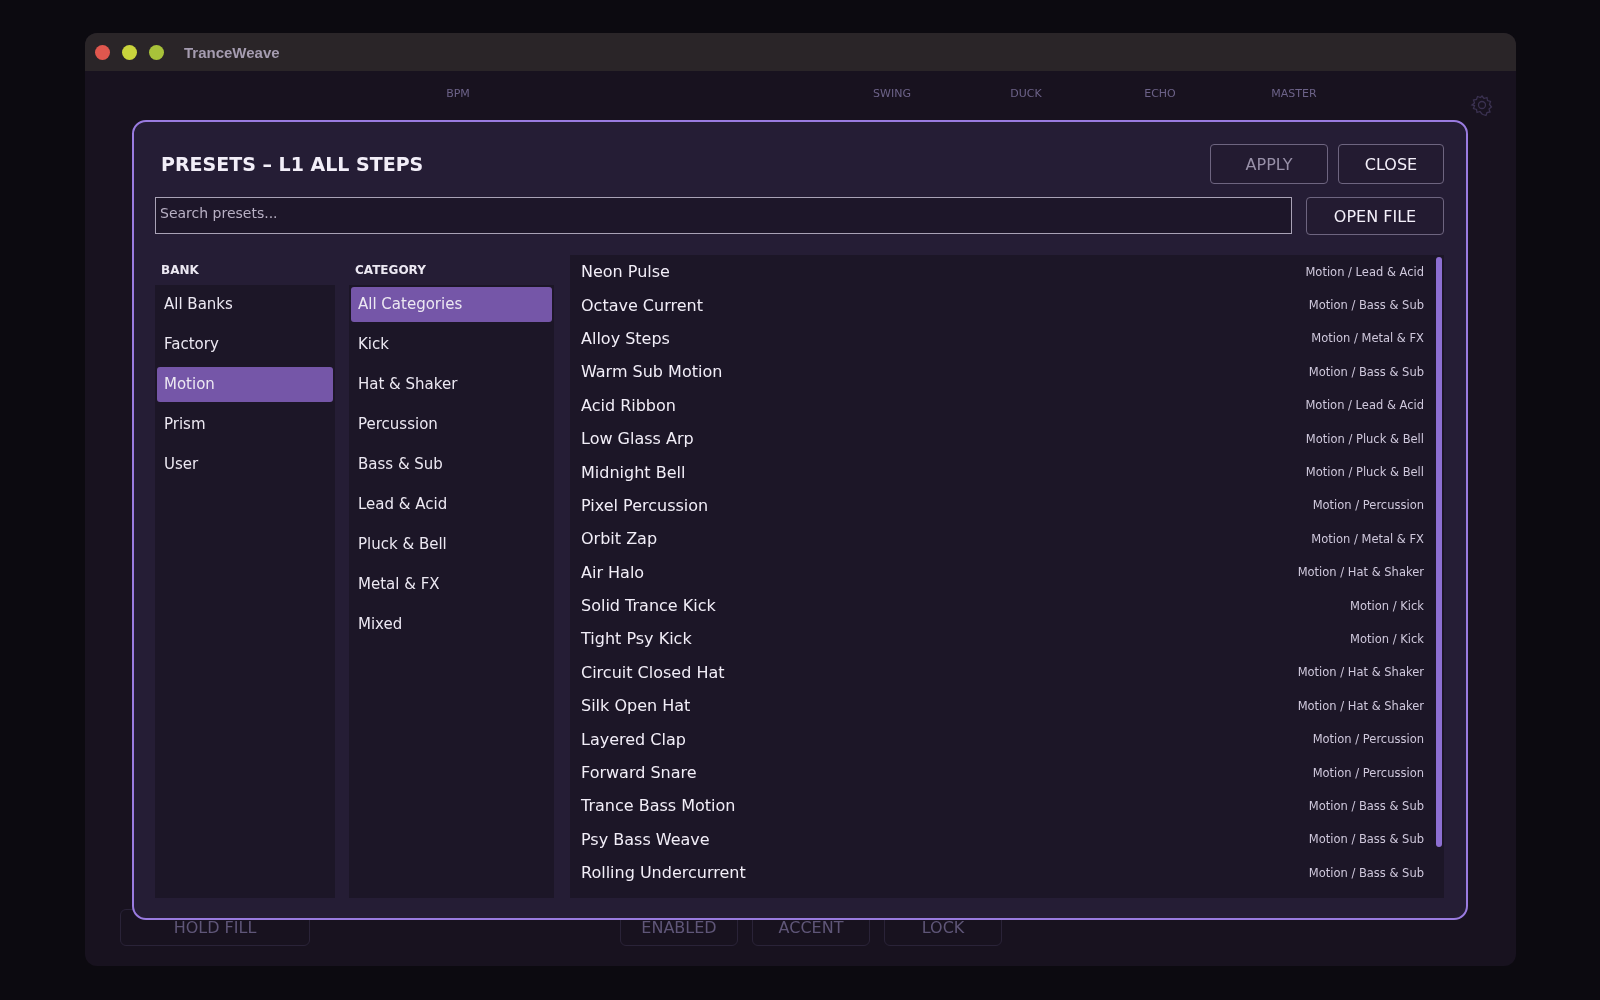 The image size is (1600, 1000). I want to click on preset-name: Circuit Closed Hat, so click(653, 672).